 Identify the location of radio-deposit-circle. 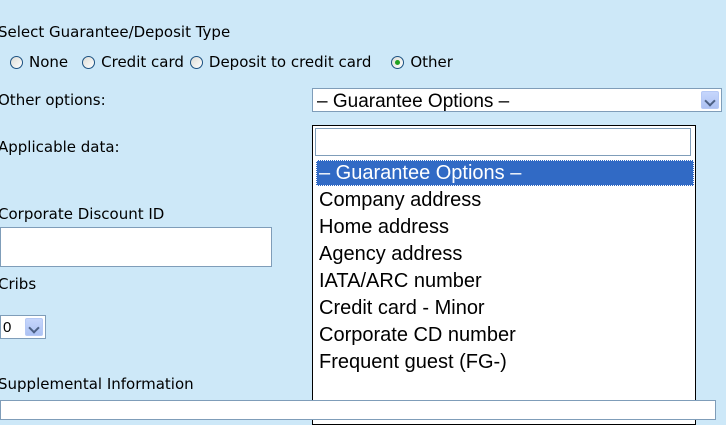
(196, 62).